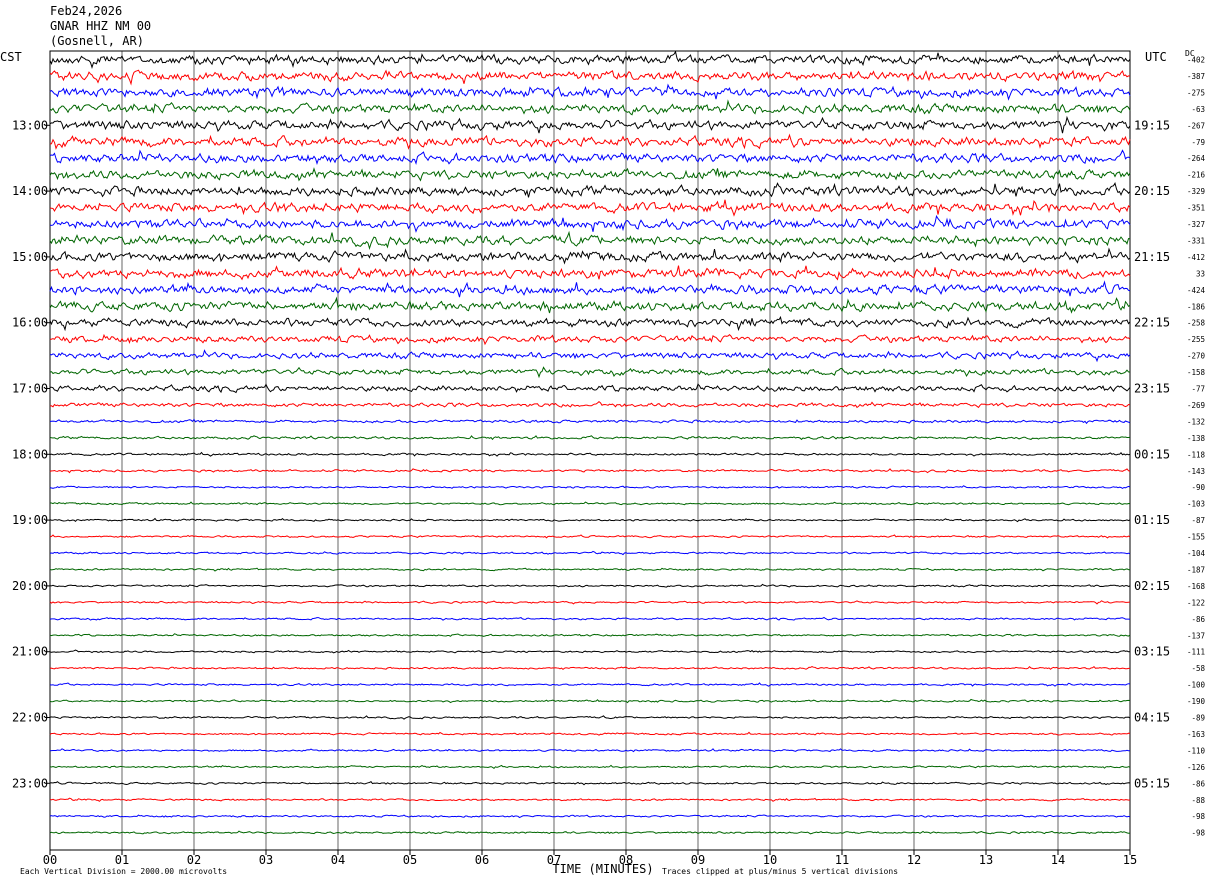 The height and width of the screenshot is (886, 1210). I want to click on x-tick-label: 13, so click(986, 860).